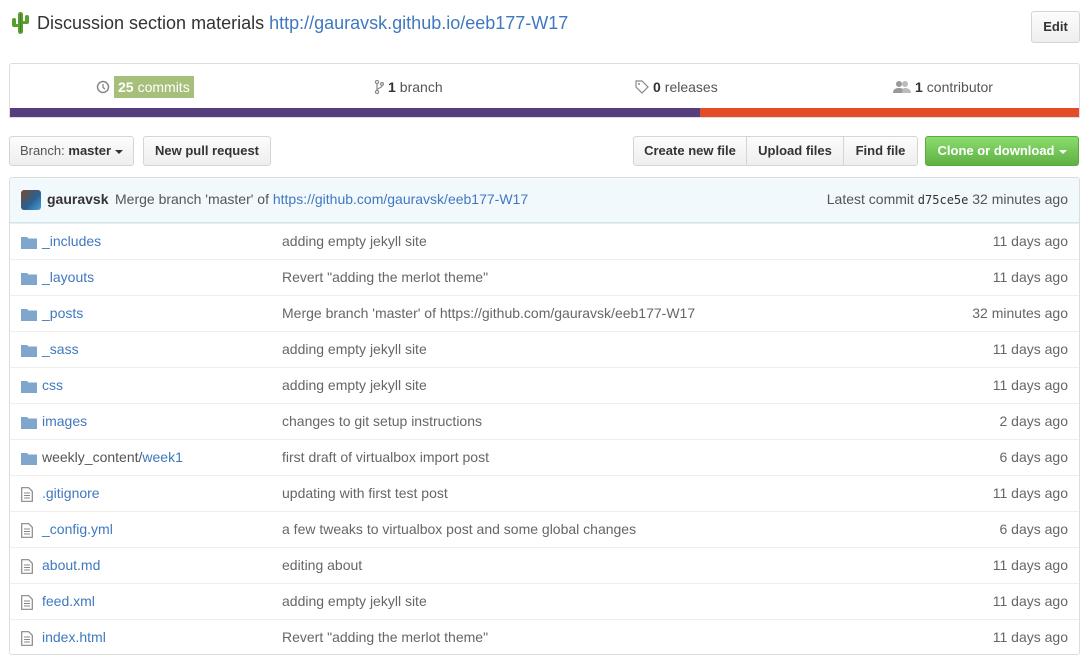 This screenshot has height=661, width=1089. I want to click on commits-link: 25 commits, so click(145, 87).